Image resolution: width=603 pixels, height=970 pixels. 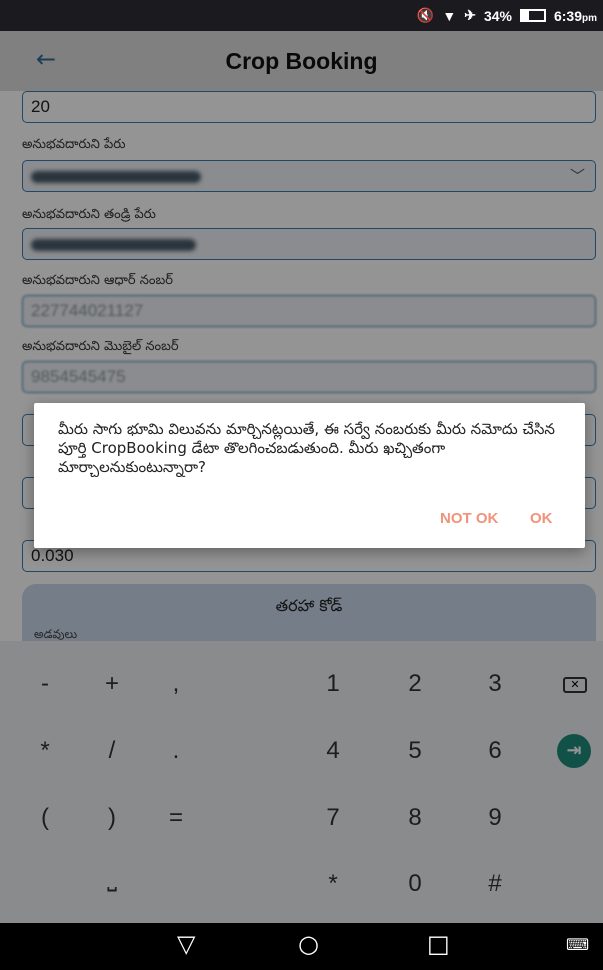 What do you see at coordinates (449, 15) in the screenshot?
I see `wifi-icon: ▼` at bounding box center [449, 15].